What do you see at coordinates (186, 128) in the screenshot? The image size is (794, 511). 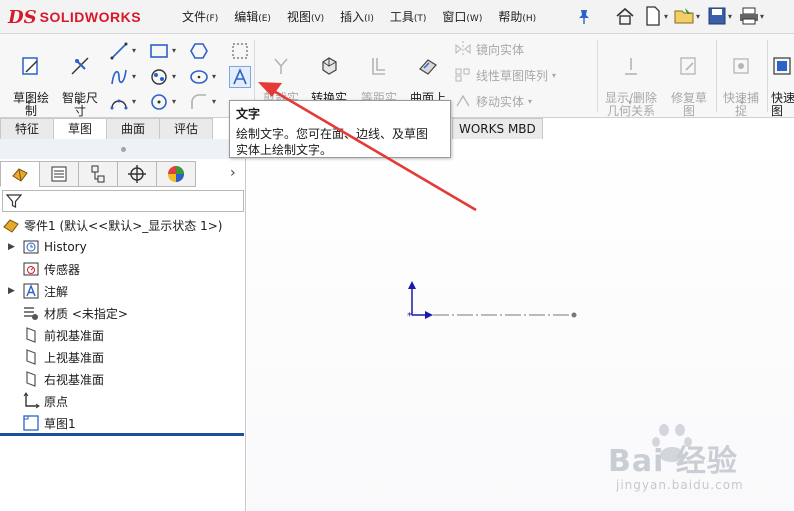 I see `tab-evaluate: 评估` at bounding box center [186, 128].